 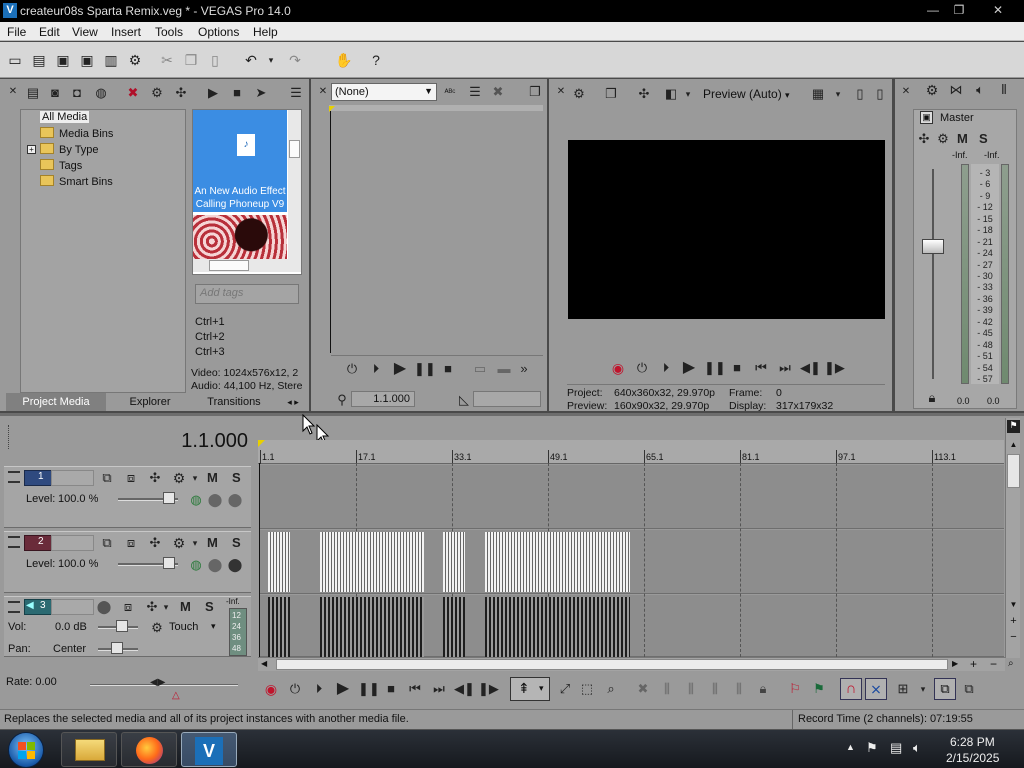 I want to click on delete-icon: ✖, so click(x=643, y=689).